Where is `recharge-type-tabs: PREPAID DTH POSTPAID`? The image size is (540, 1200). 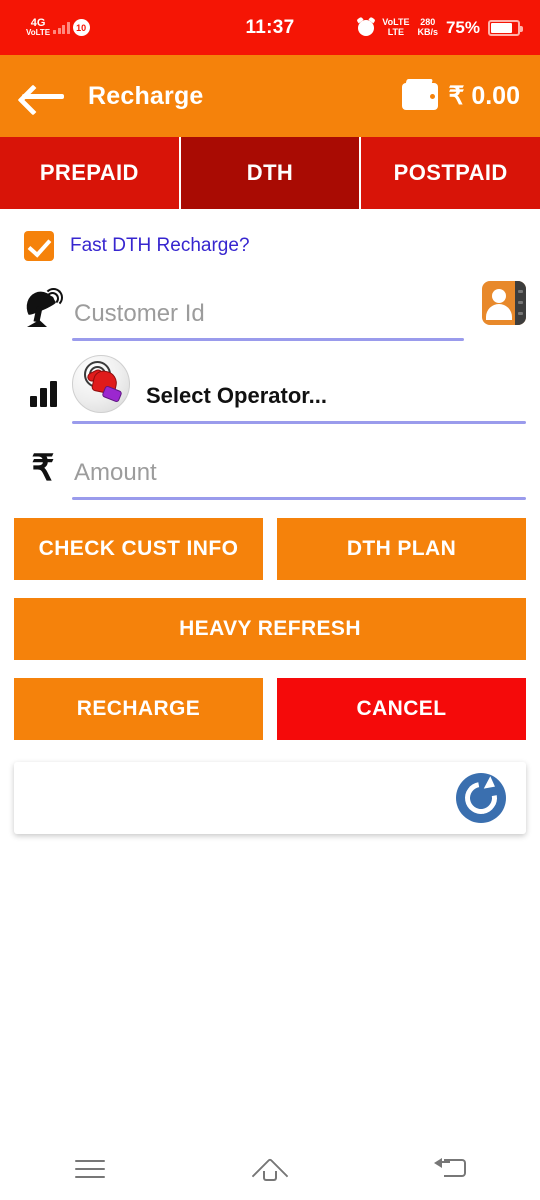 recharge-type-tabs: PREPAID DTH POSTPAID is located at coordinates (270, 173).